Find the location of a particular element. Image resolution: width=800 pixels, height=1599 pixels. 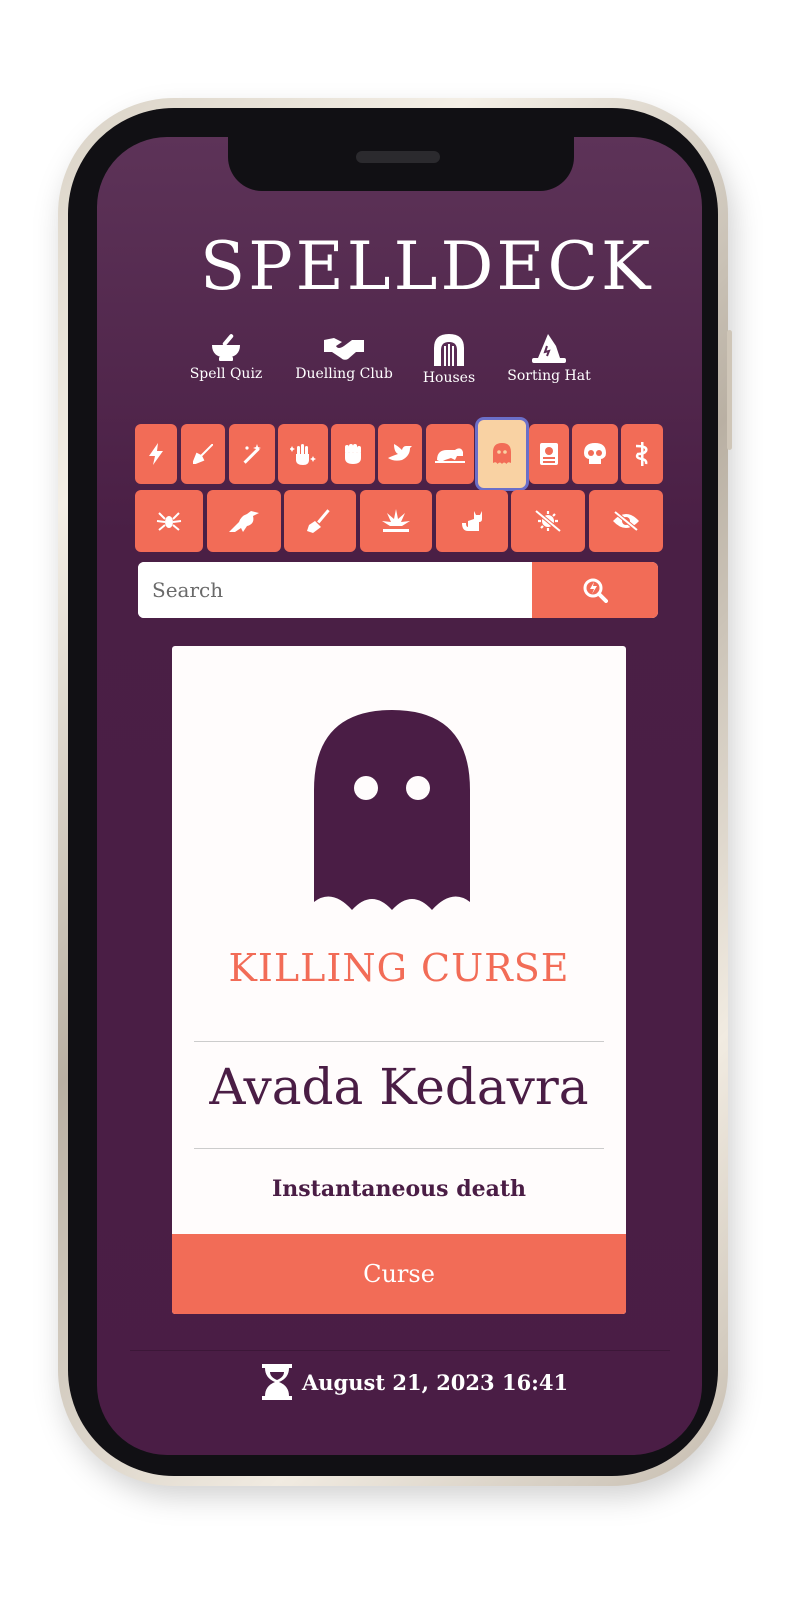

spell-effect: Instantaneous death is located at coordinates (399, 1189).